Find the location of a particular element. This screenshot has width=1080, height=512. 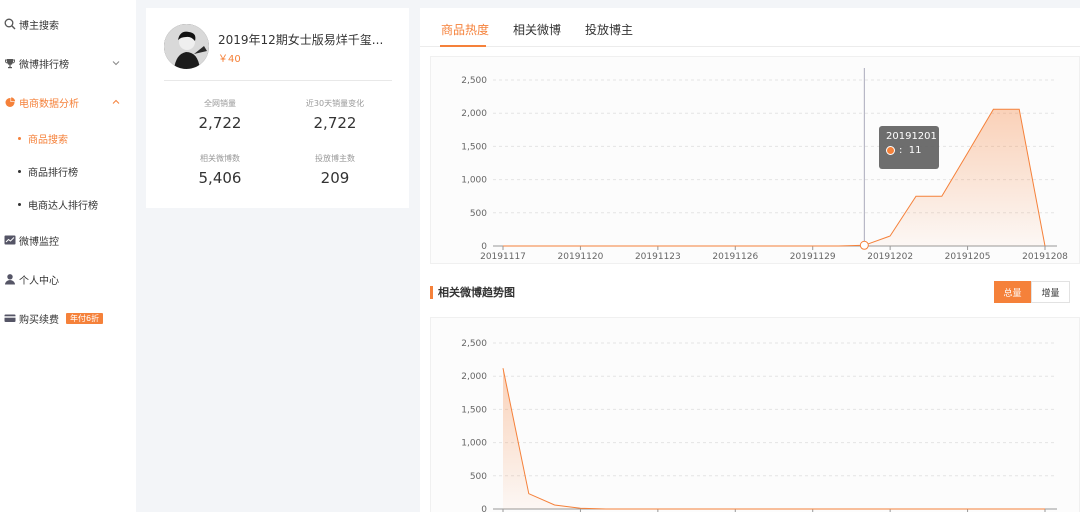

highlight-point is located at coordinates (864, 245).